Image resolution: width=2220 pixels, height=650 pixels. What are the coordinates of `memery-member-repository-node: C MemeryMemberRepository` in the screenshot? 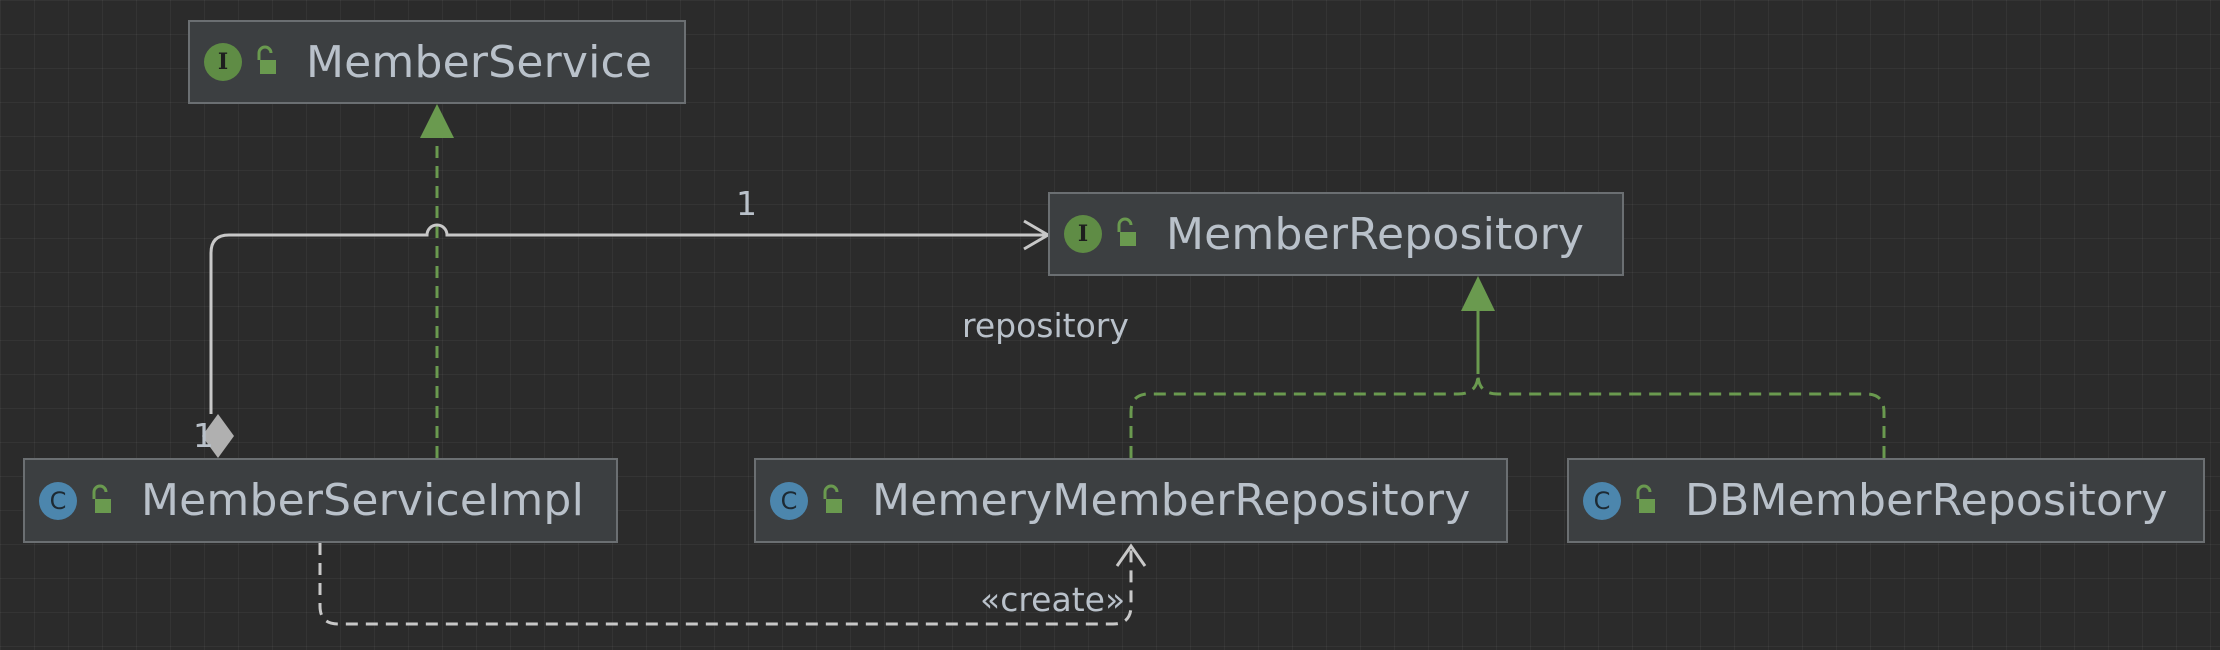 It's located at (1131, 500).